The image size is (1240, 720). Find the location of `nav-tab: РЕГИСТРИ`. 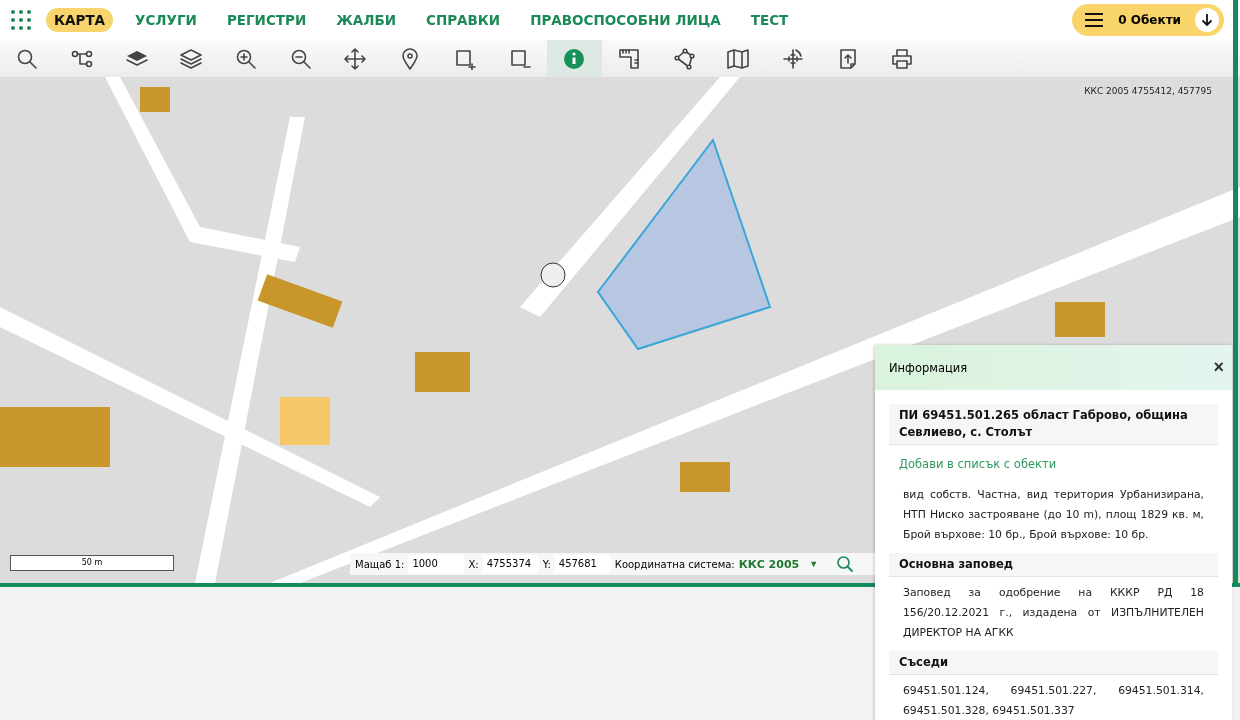

nav-tab: РЕГИСТРИ is located at coordinates (266, 20).